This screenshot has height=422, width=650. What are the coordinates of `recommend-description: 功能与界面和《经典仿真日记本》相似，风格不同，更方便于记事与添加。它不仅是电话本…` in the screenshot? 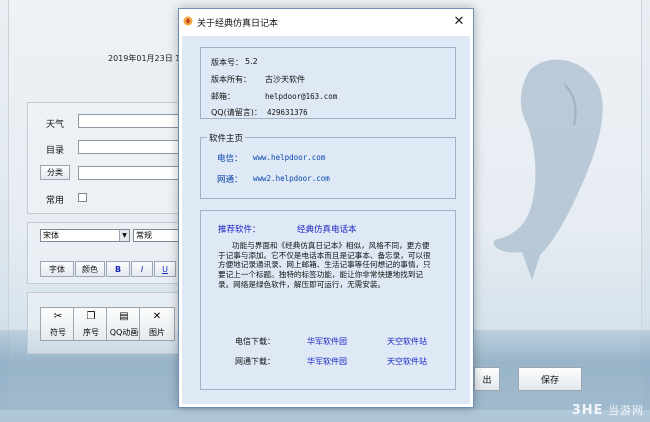 It's located at (324, 265).